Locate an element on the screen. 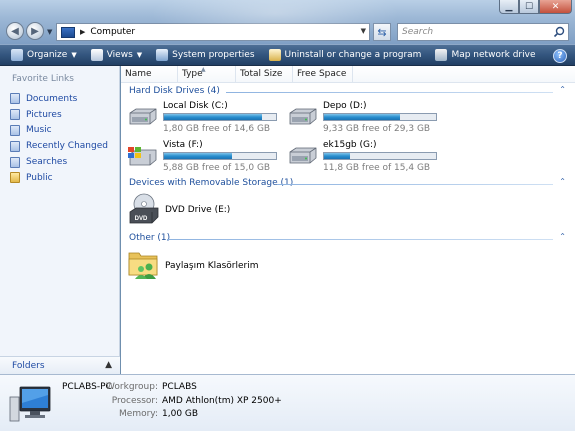 The image size is (575, 431). search-input: Search is located at coordinates (483, 32).